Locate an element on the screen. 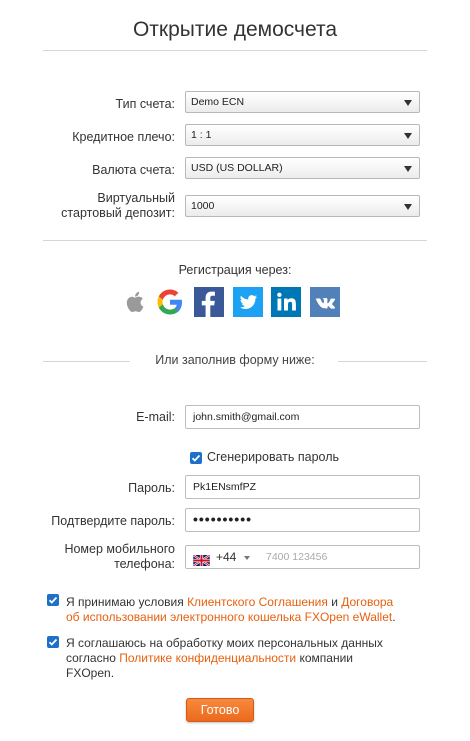  facebook-icon is located at coordinates (209, 302).